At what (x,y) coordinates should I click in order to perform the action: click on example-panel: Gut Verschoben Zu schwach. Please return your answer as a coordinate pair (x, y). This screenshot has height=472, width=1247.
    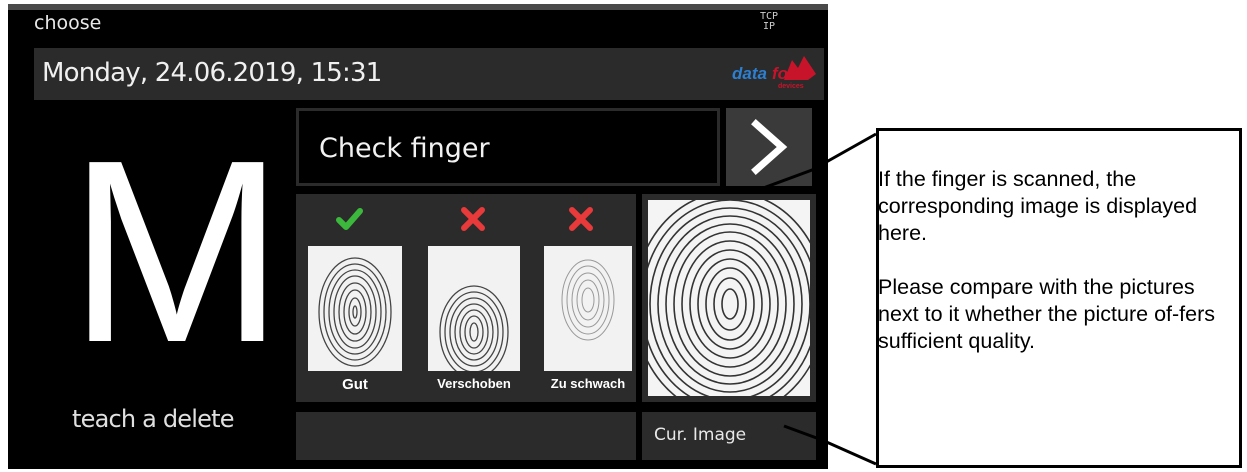
    Looking at the image, I should click on (466, 298).